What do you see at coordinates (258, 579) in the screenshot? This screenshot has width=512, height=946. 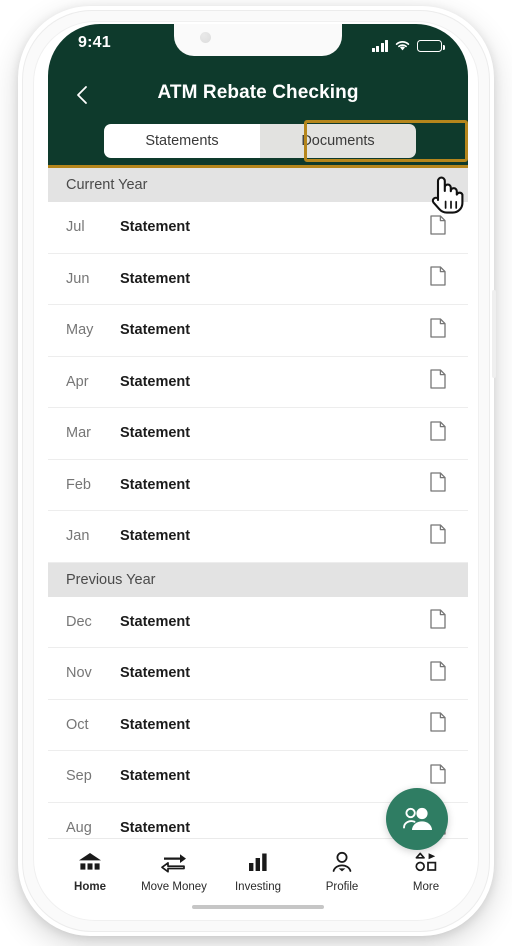 I see `section-header: Previous Year` at bounding box center [258, 579].